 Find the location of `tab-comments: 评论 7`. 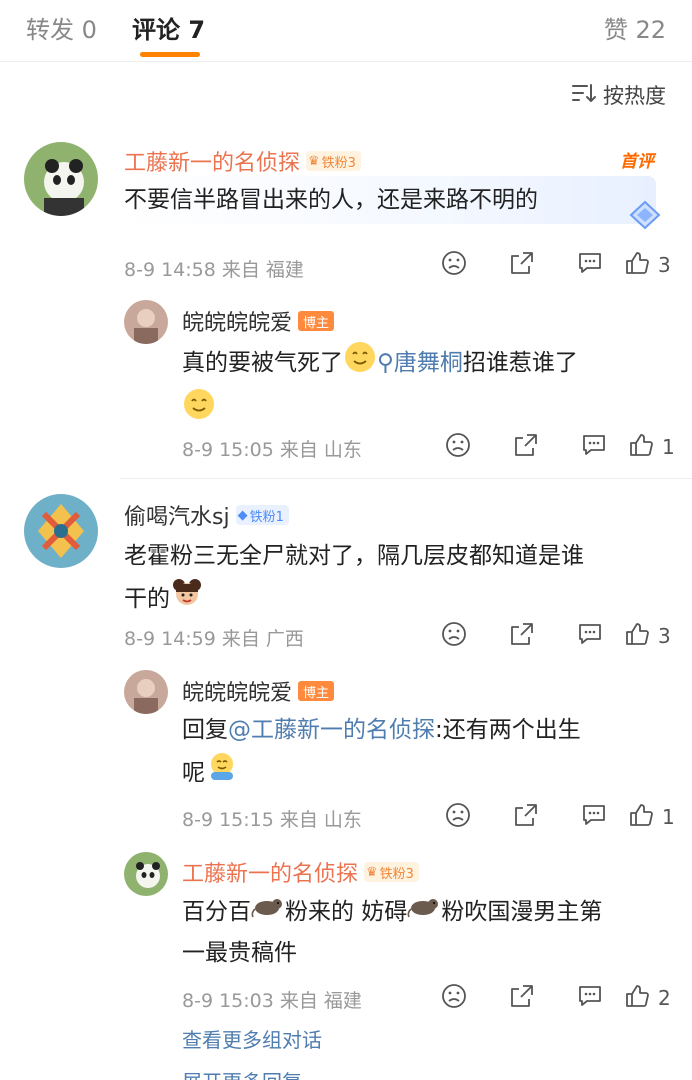

tab-comments: 评论 7 is located at coordinates (168, 27).